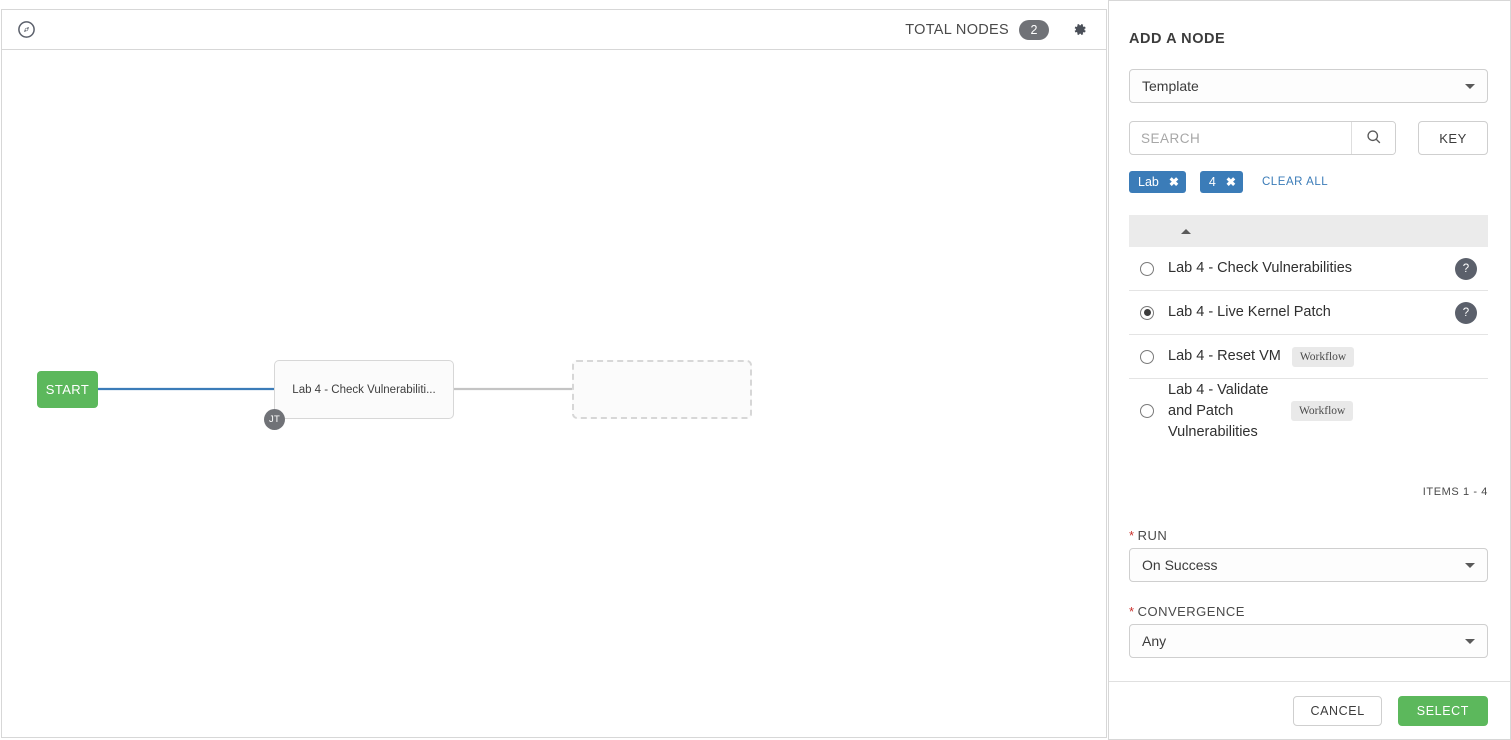 Image resolution: width=1511 pixels, height=740 pixels. Describe the element at coordinates (1191, 611) in the screenshot. I see `convergence-label-text: CONVERGENCE` at that location.